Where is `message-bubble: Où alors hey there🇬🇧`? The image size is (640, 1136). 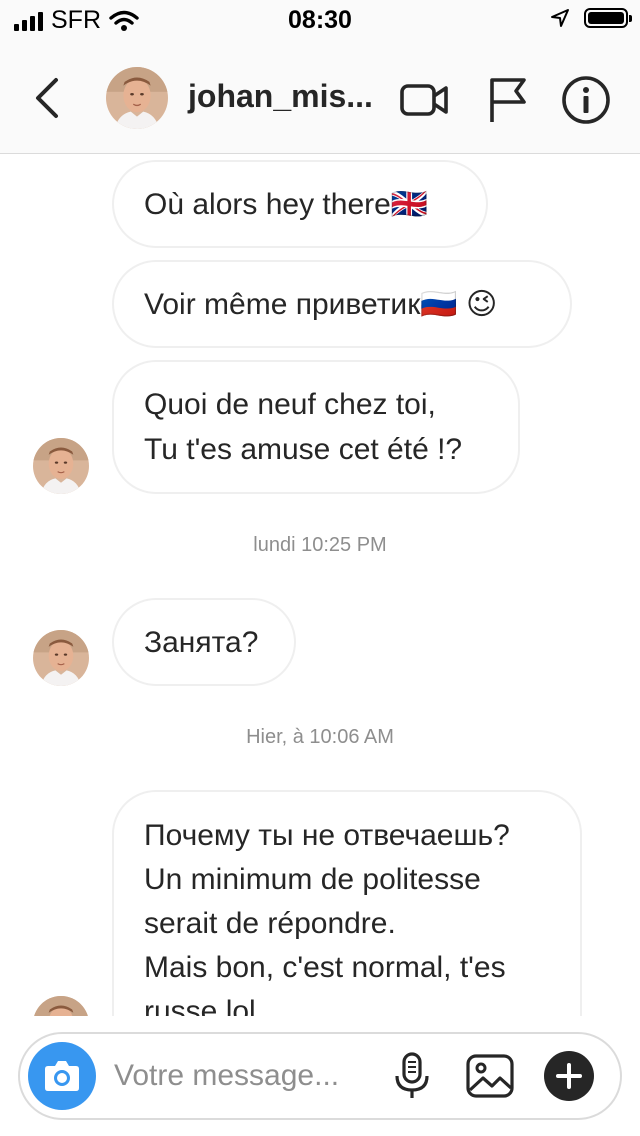
message-bubble: Où alors hey there🇬🇧 is located at coordinates (300, 204).